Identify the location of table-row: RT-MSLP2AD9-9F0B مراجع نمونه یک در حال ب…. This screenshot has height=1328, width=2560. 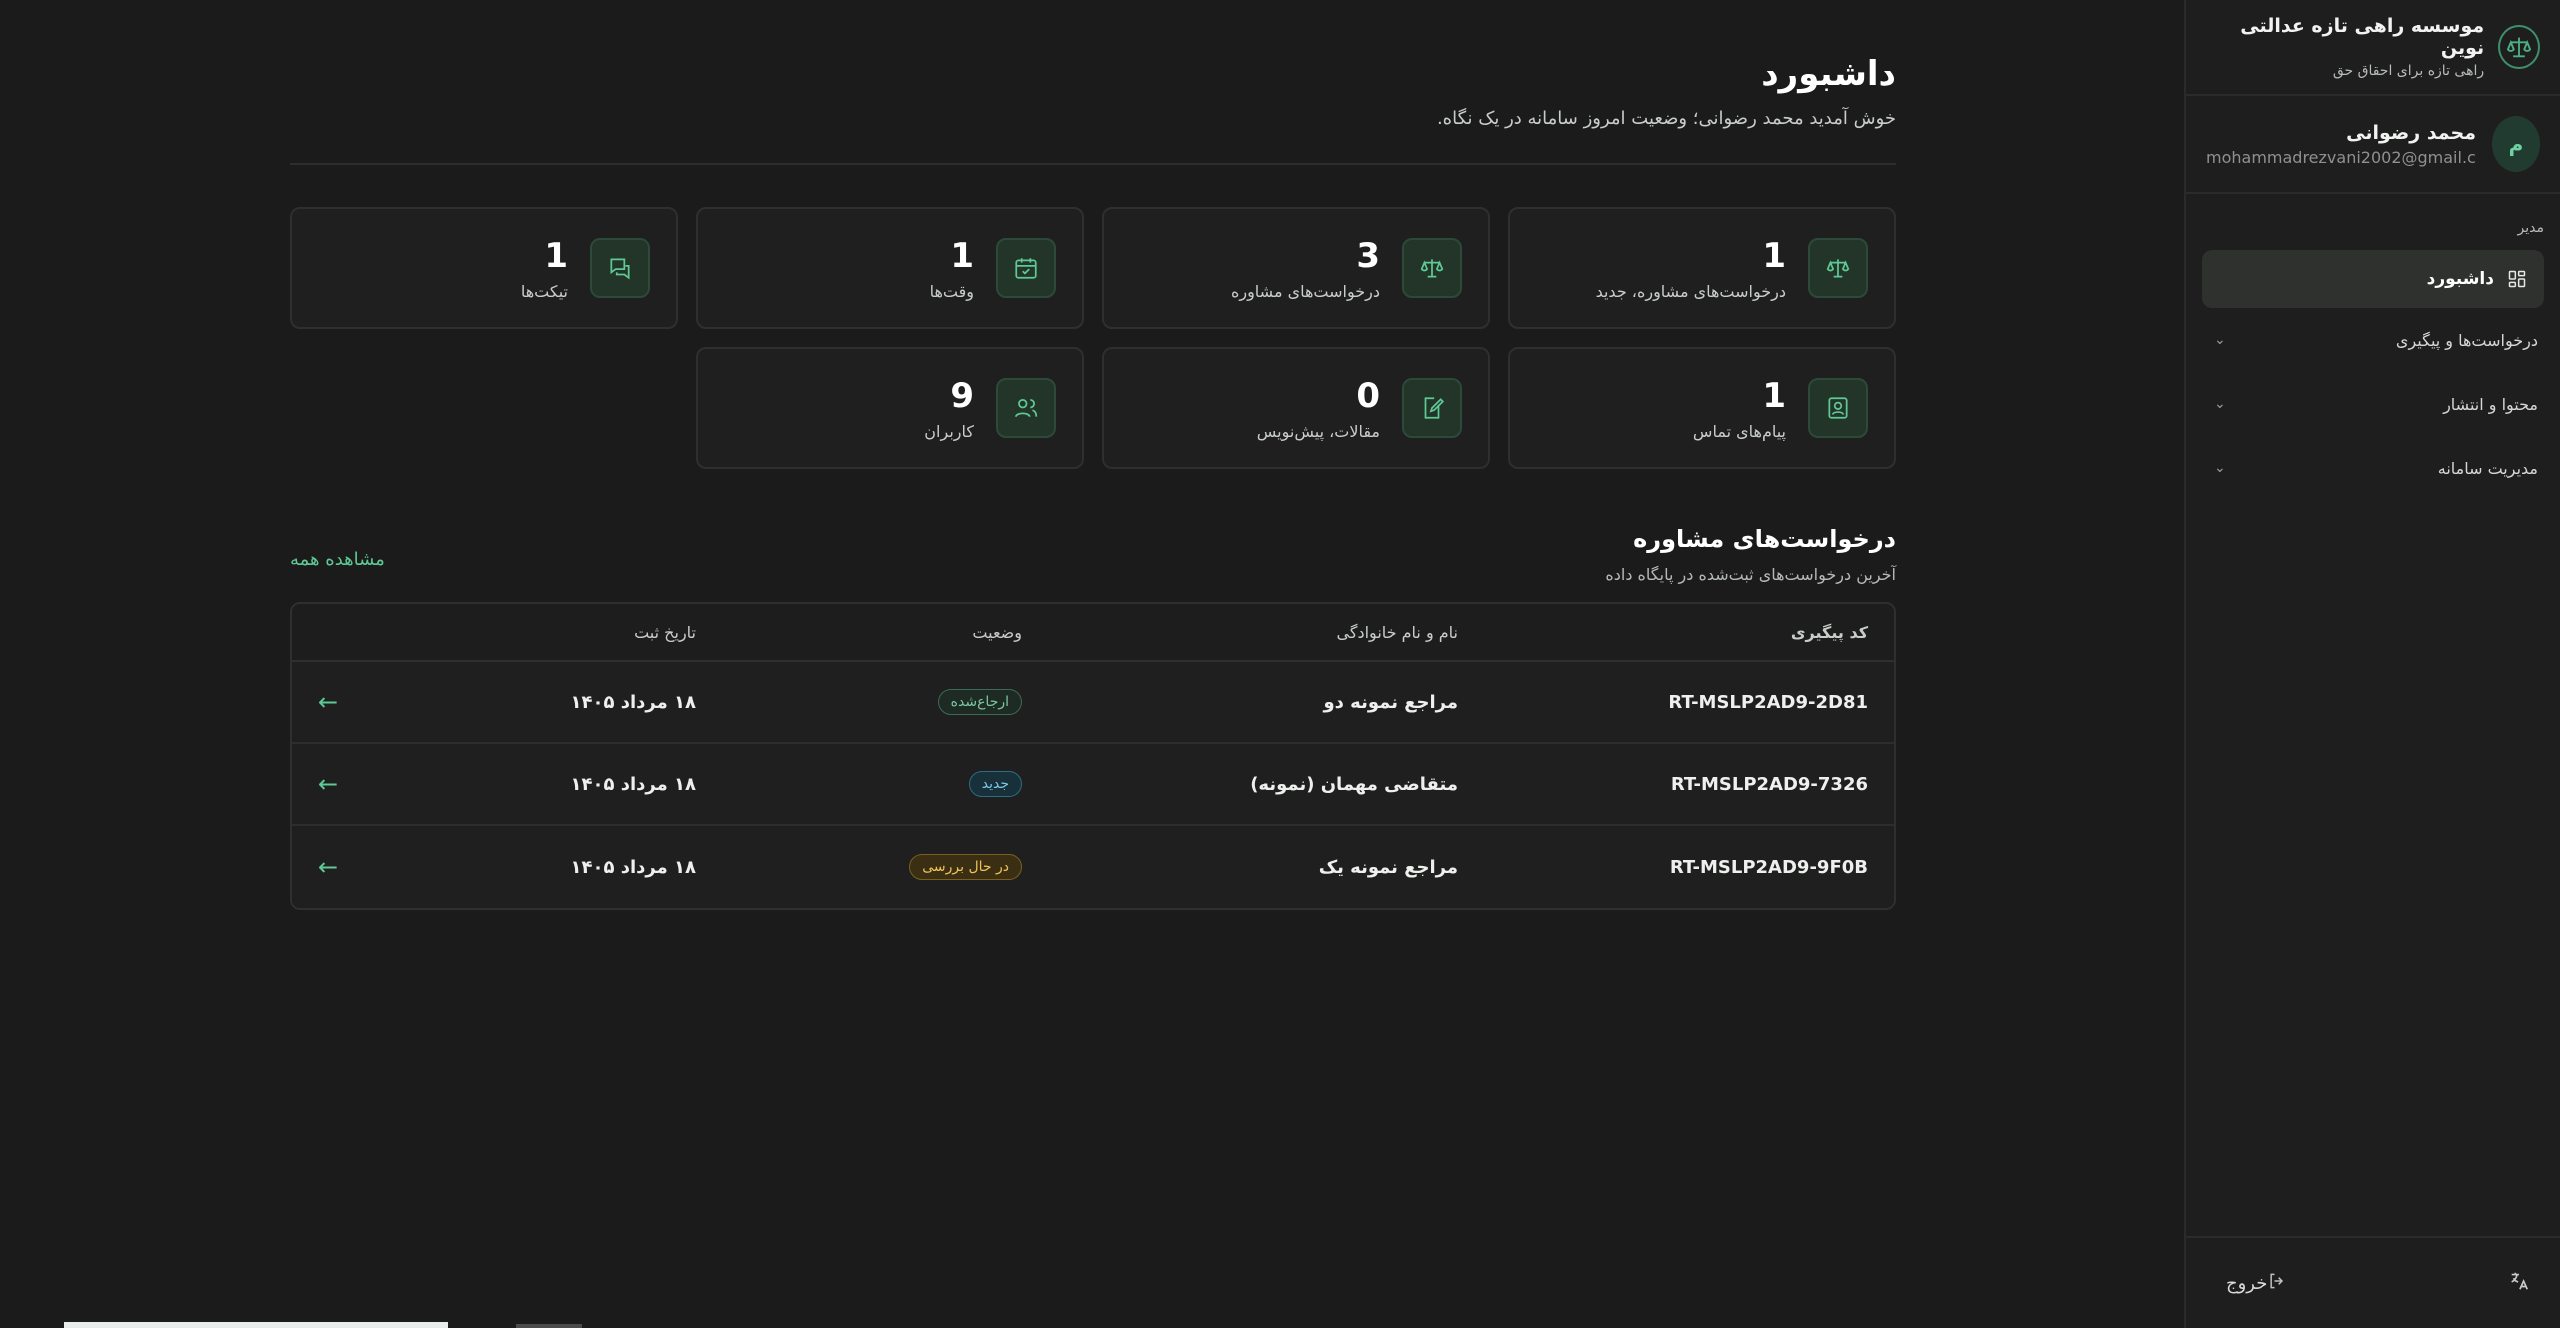
(1093, 867).